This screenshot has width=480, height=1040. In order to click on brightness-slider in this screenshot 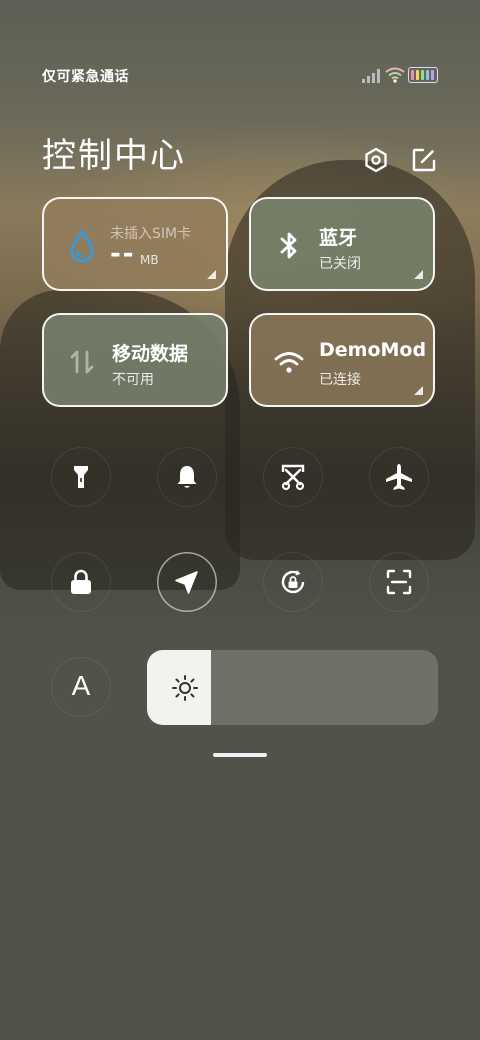, I will do `click(292, 687)`.